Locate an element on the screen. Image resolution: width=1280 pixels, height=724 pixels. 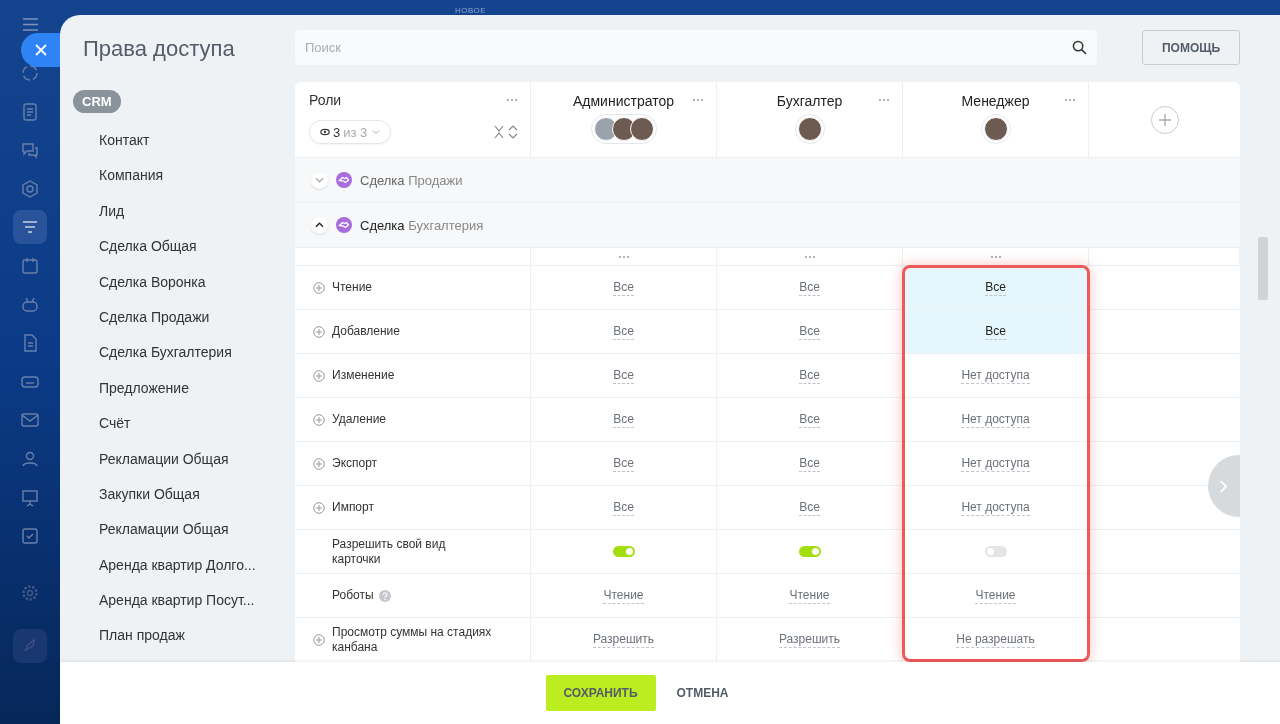
help-button: ПОМОЩЬ is located at coordinates (1191, 47).